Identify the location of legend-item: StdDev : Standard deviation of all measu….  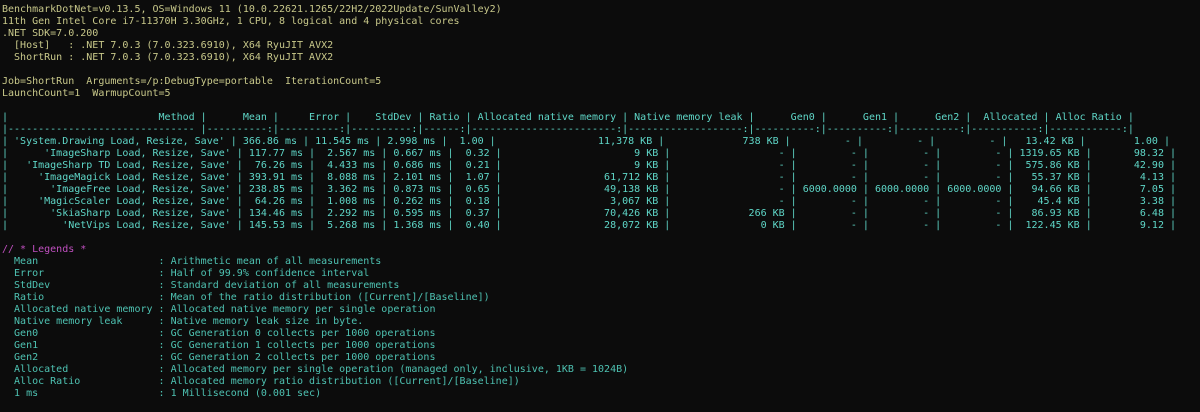
(201, 285).